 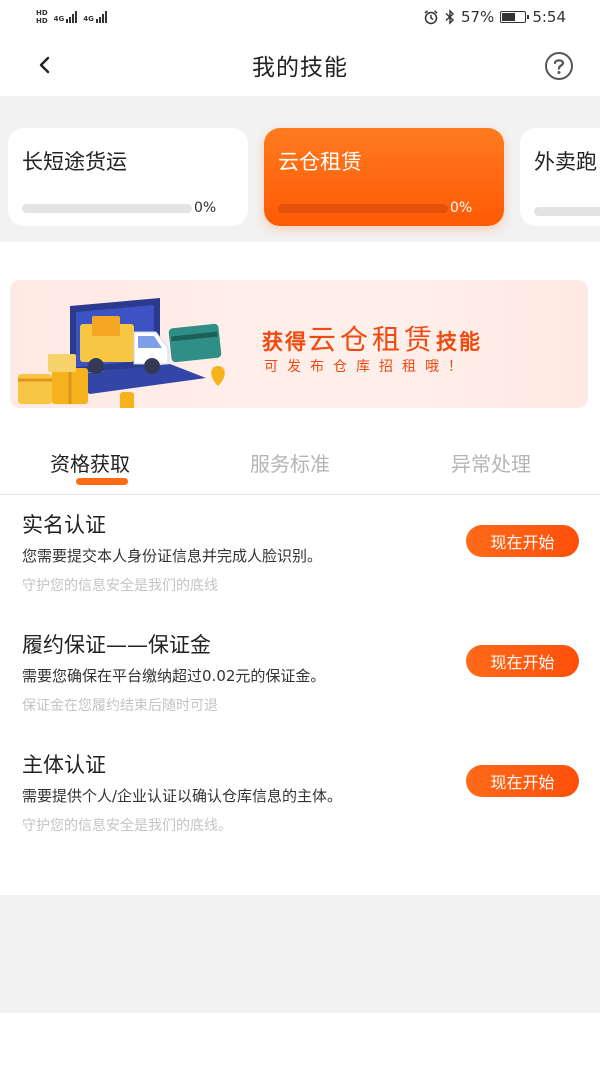 What do you see at coordinates (522, 661) in the screenshot?
I see `start-deposit-button: 现在开始` at bounding box center [522, 661].